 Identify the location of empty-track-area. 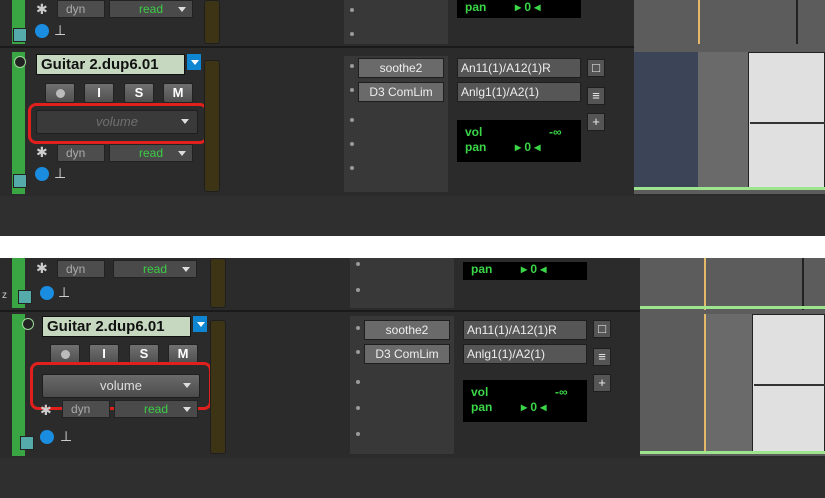
(412, 478).